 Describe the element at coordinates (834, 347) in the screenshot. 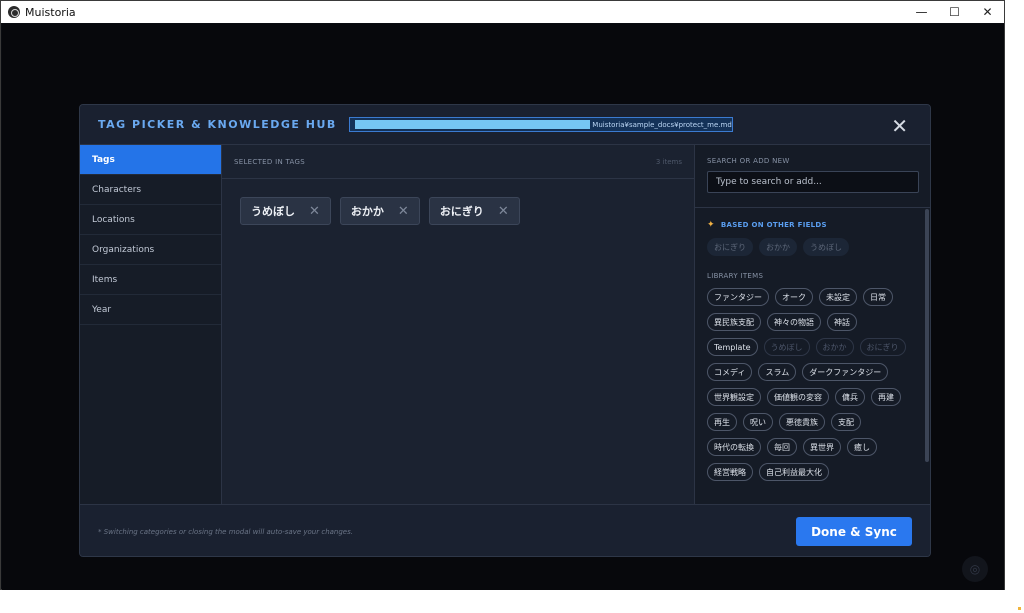

I see `library-tag: おかか` at that location.